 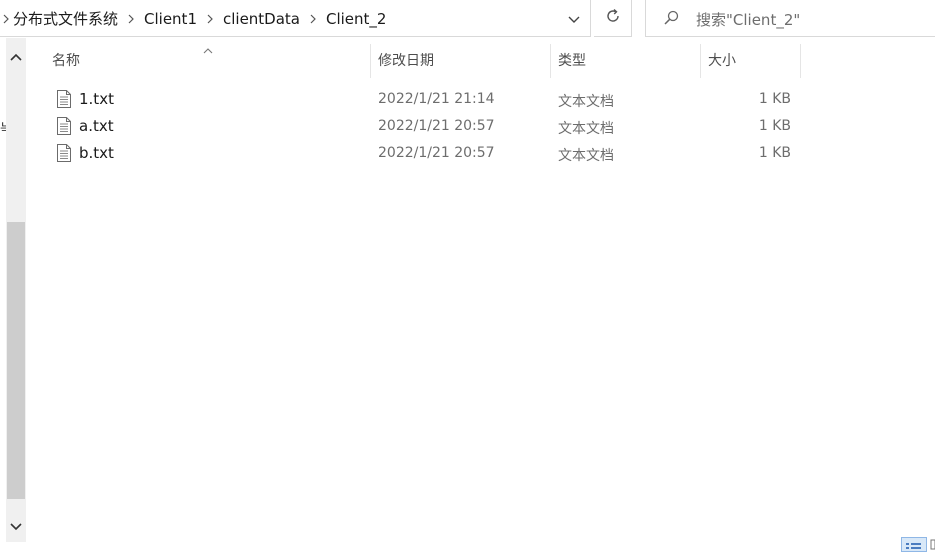 What do you see at coordinates (66, 61) in the screenshot?
I see `column-header-name-label: 名称` at bounding box center [66, 61].